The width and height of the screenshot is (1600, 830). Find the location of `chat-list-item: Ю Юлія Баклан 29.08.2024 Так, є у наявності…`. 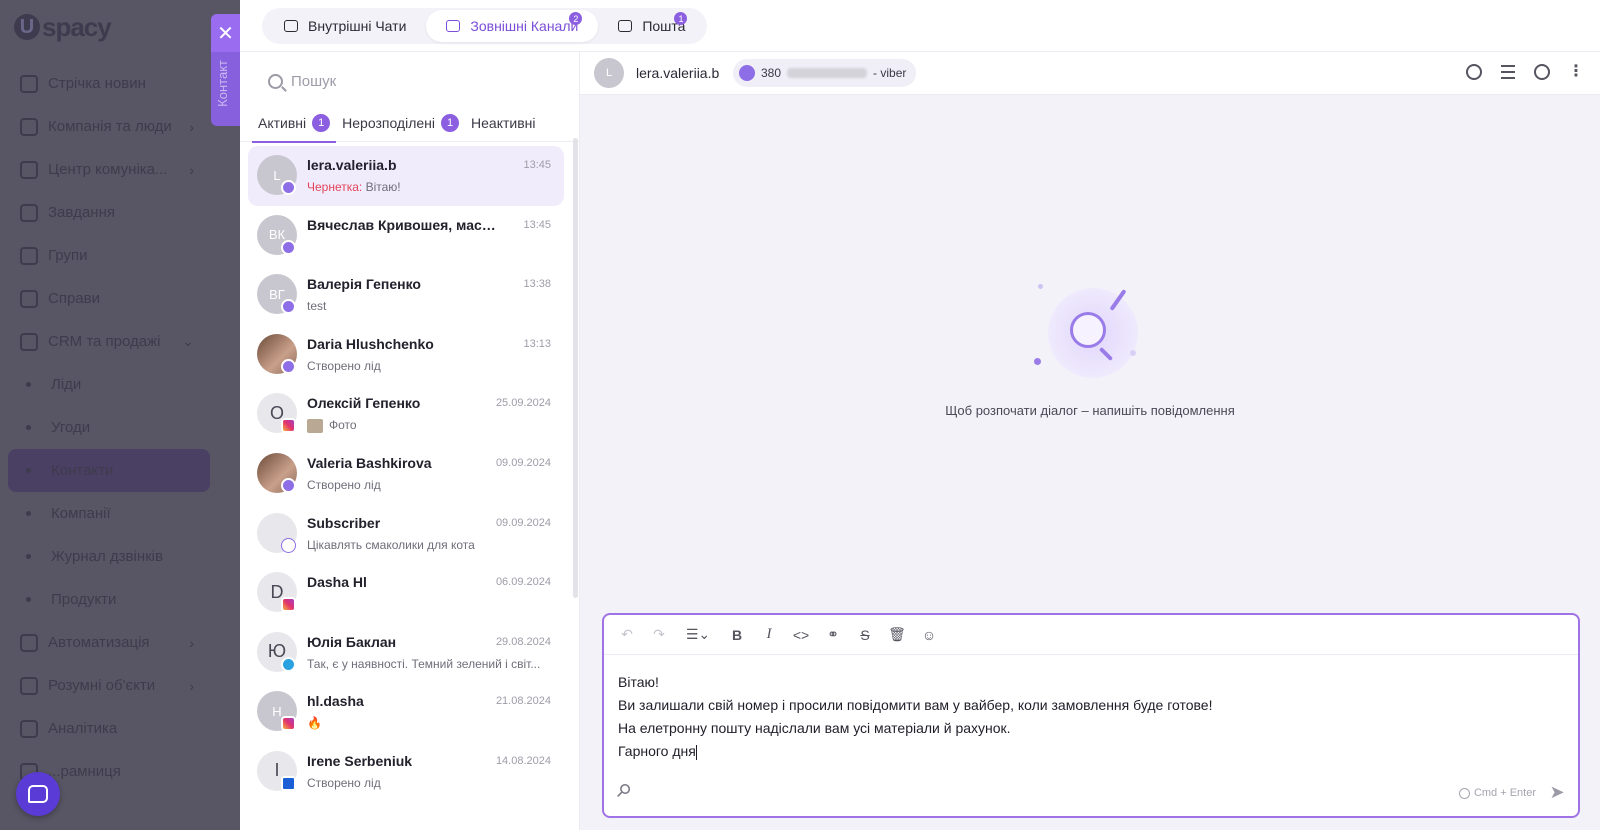

chat-list-item: Ю Юлія Баклан 29.08.2024 Так, є у наявності… is located at coordinates (406, 653).